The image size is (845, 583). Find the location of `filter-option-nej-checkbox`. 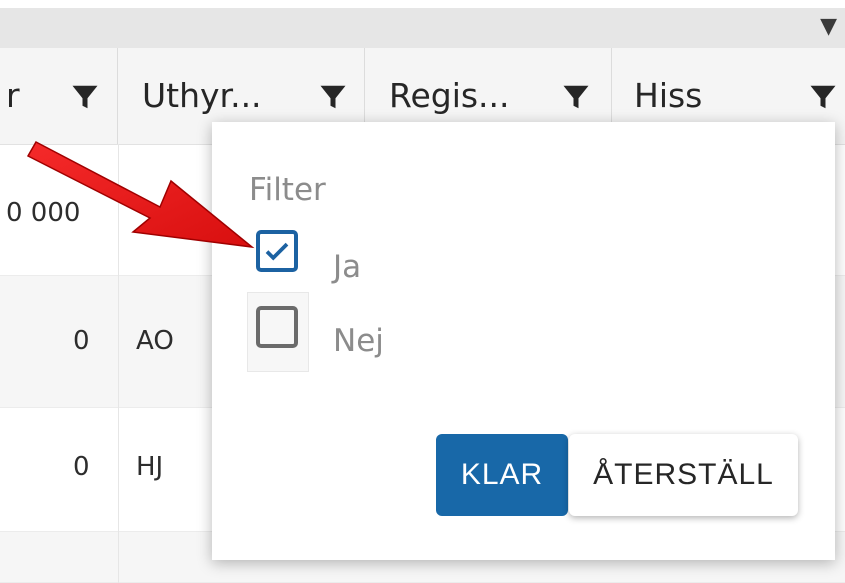

filter-option-nej-checkbox is located at coordinates (277, 327).